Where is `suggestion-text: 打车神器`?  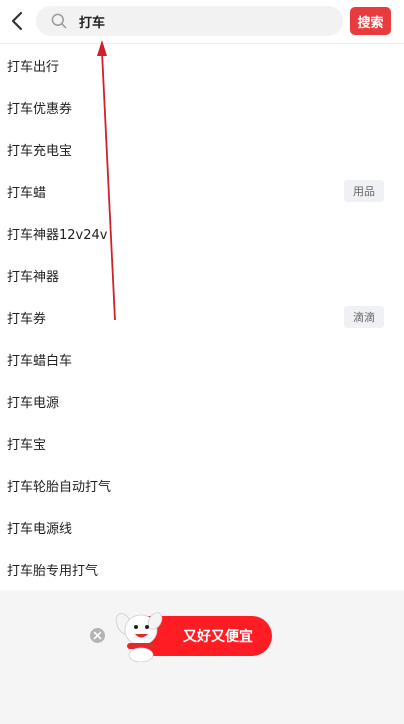
suggestion-text: 打车神器 is located at coordinates (33, 277).